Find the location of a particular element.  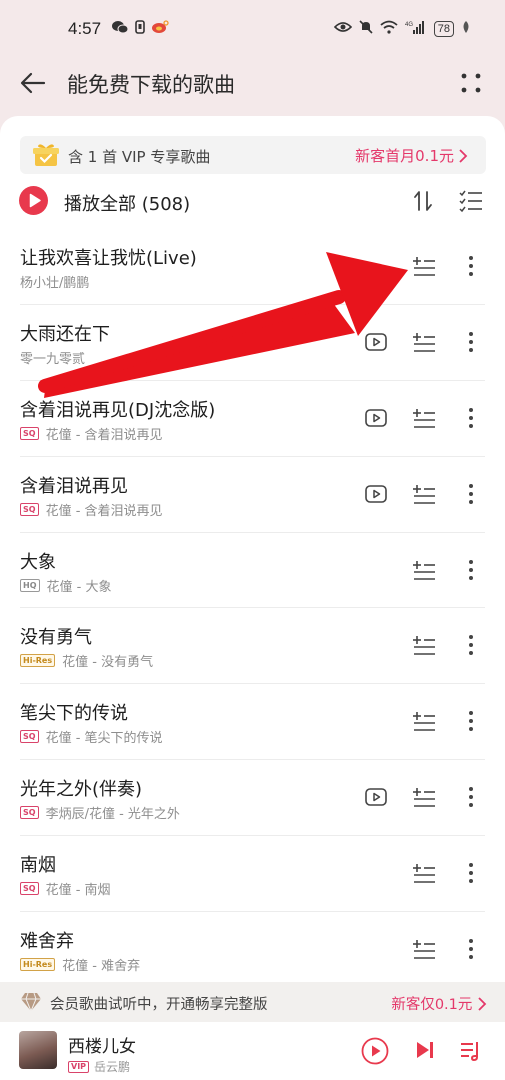

play-button is located at coordinates (375, 1051).